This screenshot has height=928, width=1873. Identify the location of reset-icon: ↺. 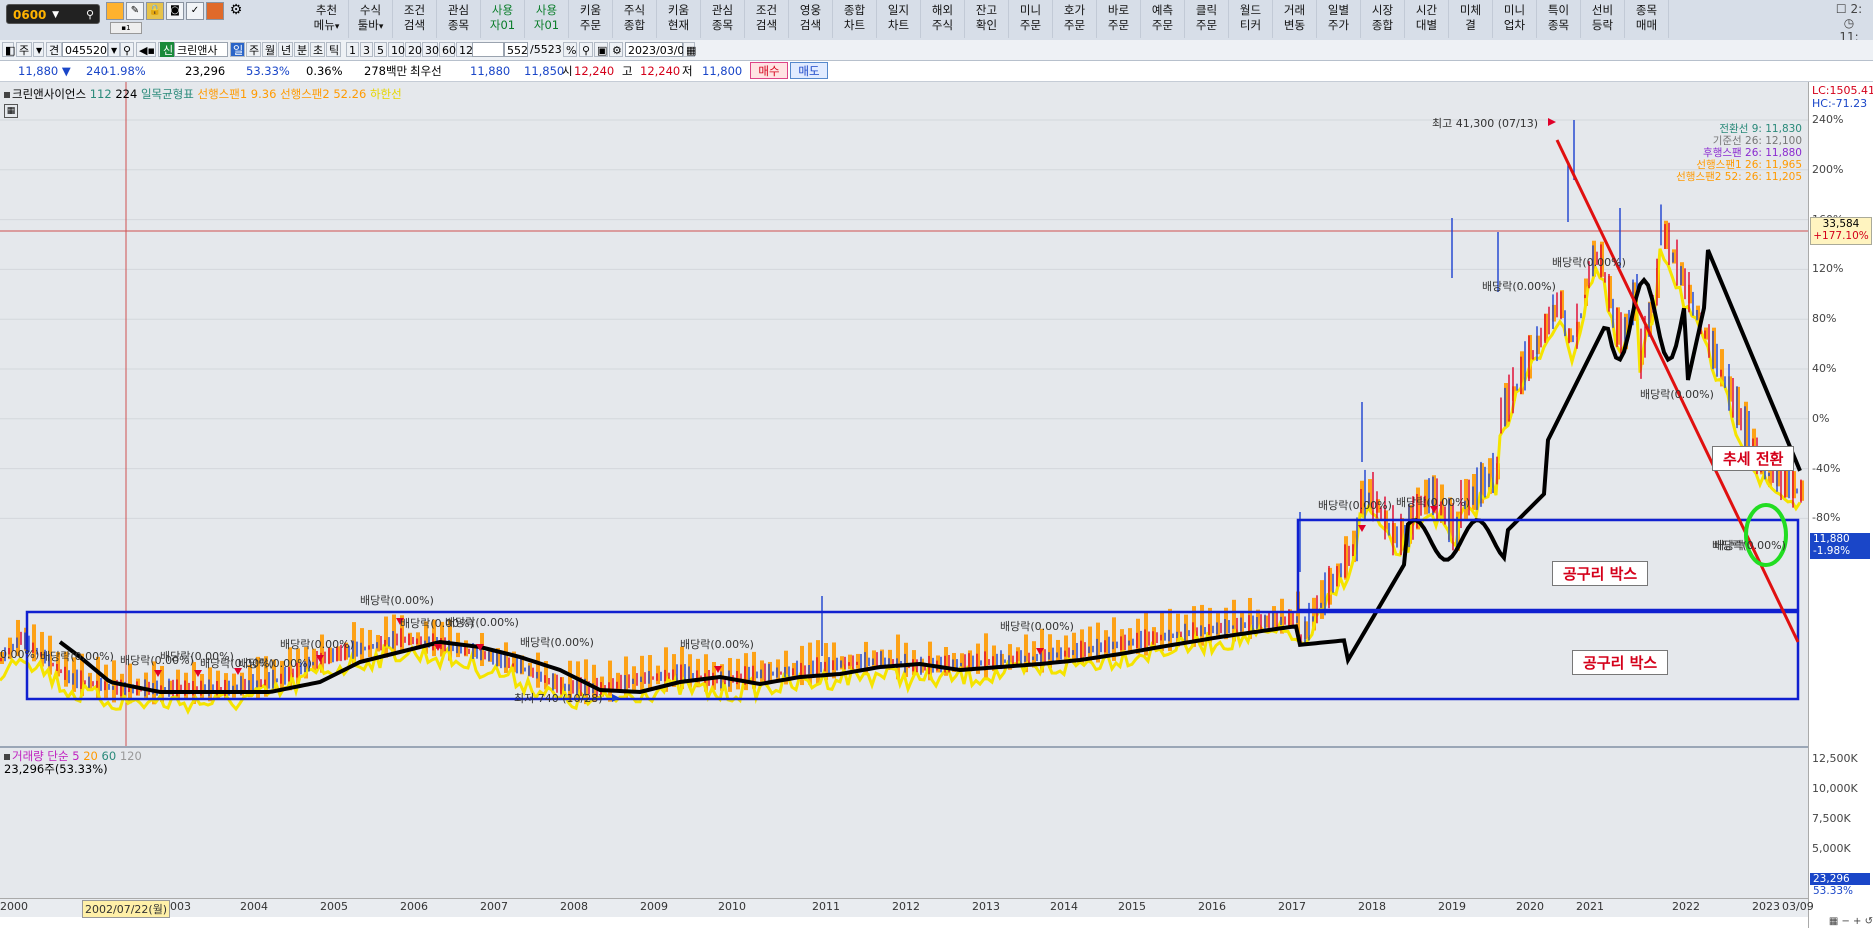
(1869, 921).